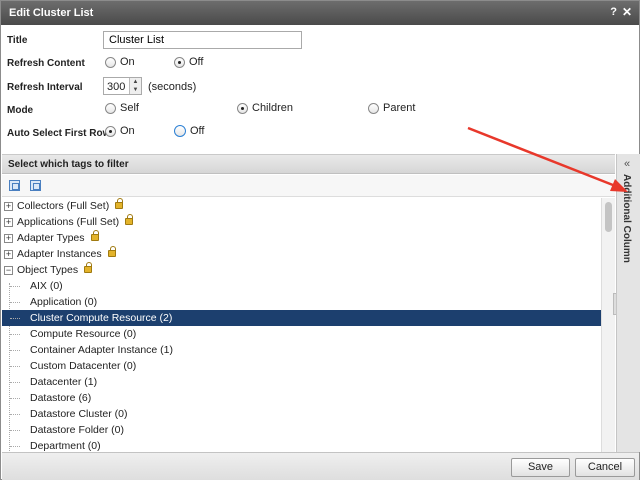  I want to click on tree-row: Datastore (6), so click(301, 398).